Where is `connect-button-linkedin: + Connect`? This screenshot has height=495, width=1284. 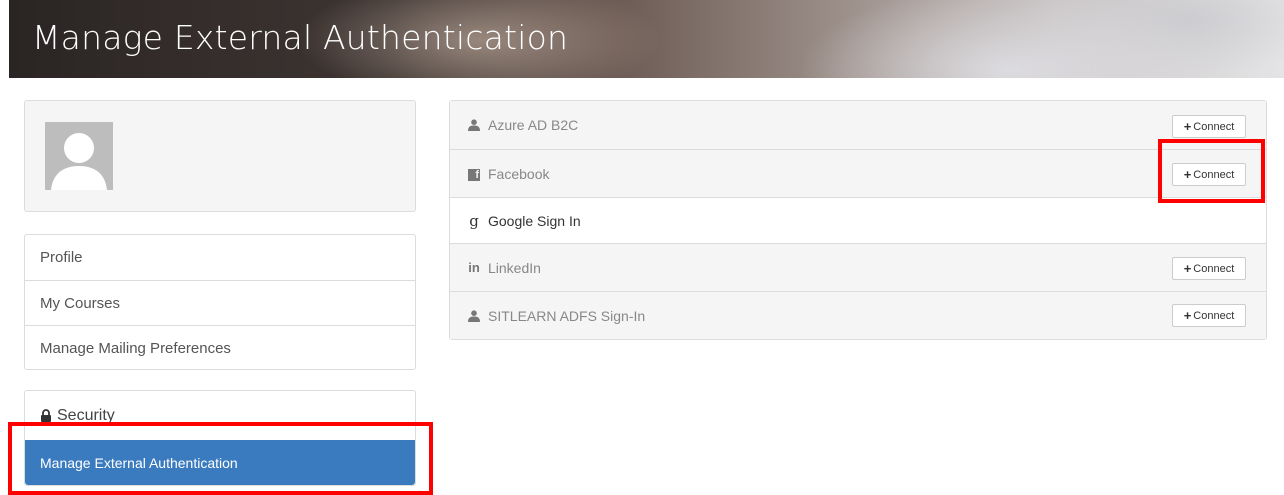 connect-button-linkedin: + Connect is located at coordinates (1209, 268).